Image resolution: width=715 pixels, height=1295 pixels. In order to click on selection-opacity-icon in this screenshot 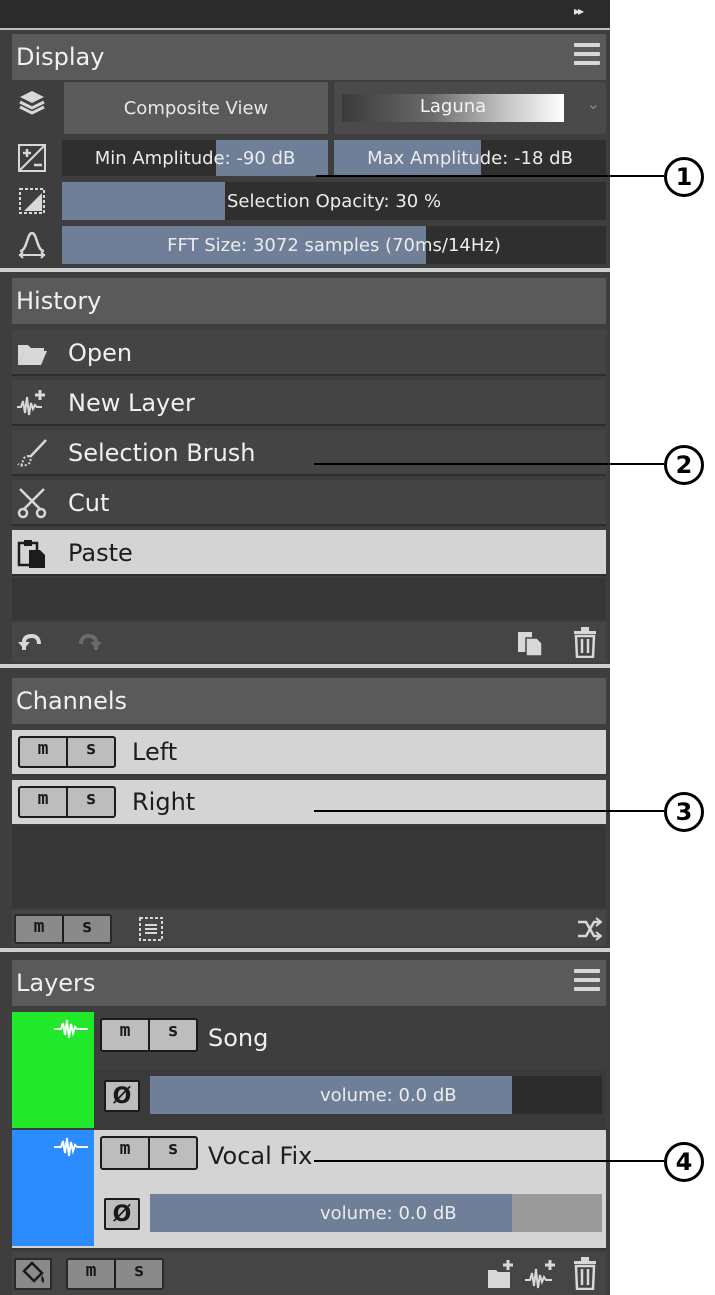, I will do `click(32, 201)`.